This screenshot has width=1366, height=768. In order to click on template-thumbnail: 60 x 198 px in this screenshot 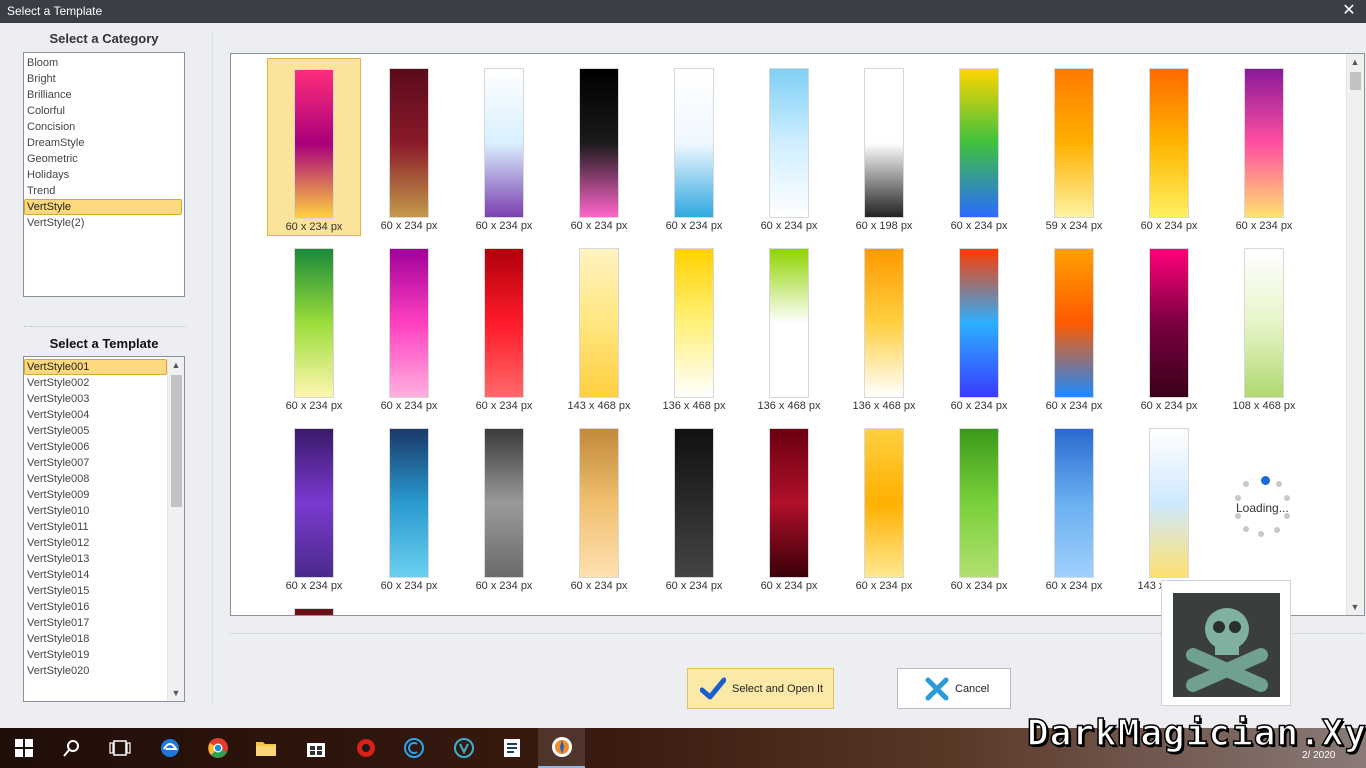, I will do `click(884, 147)`.